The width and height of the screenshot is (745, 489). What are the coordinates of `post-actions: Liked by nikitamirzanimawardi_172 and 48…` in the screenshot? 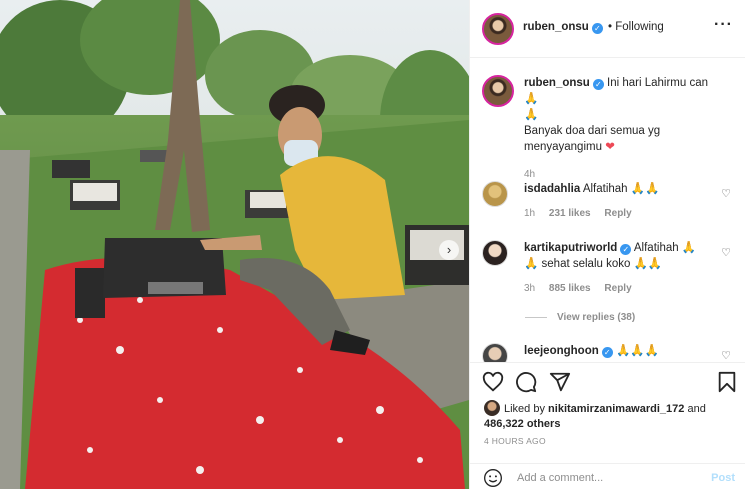 It's located at (607, 425).